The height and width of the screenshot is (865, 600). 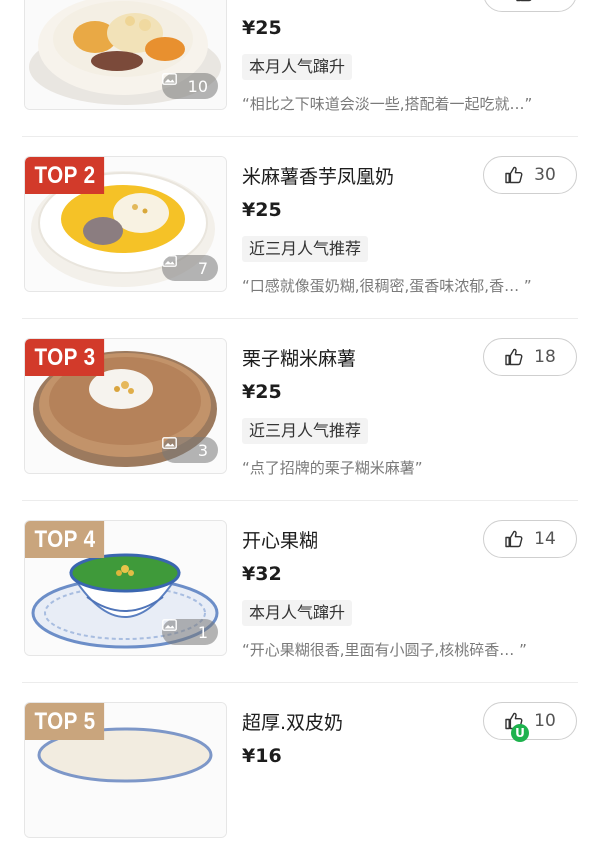 I want to click on dish-photo: TOP 3 3, so click(x=125, y=406).